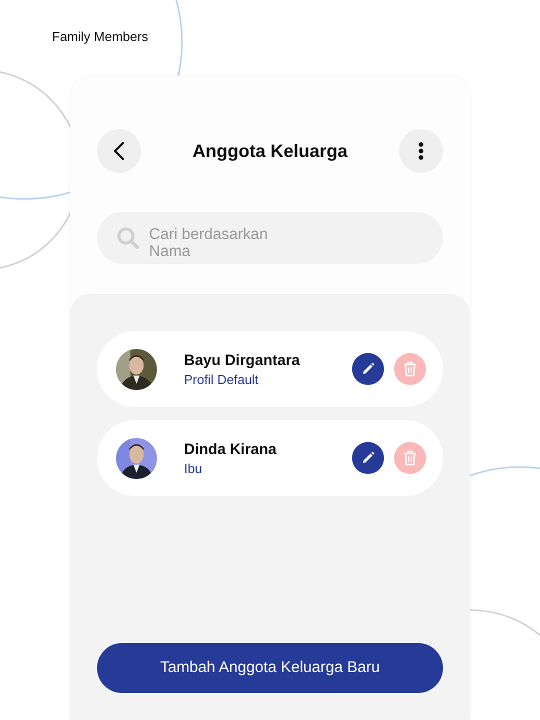  What do you see at coordinates (270, 151) in the screenshot?
I see `screen-title: Anggota Keluarga` at bounding box center [270, 151].